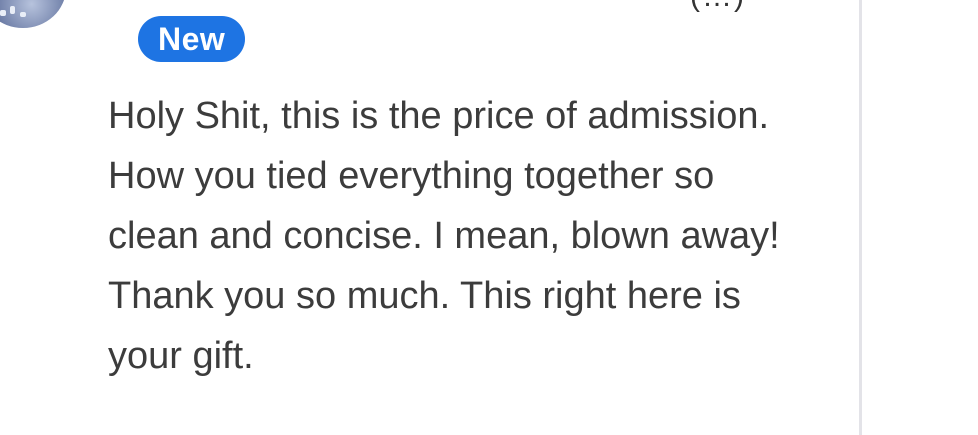 The image size is (978, 435). What do you see at coordinates (718, 6) in the screenshot?
I see `comment-header-fragment: (…)` at bounding box center [718, 6].